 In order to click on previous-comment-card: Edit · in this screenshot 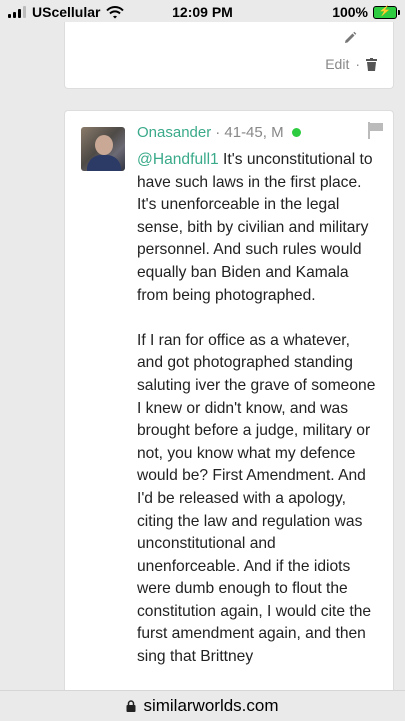, I will do `click(229, 55)`.